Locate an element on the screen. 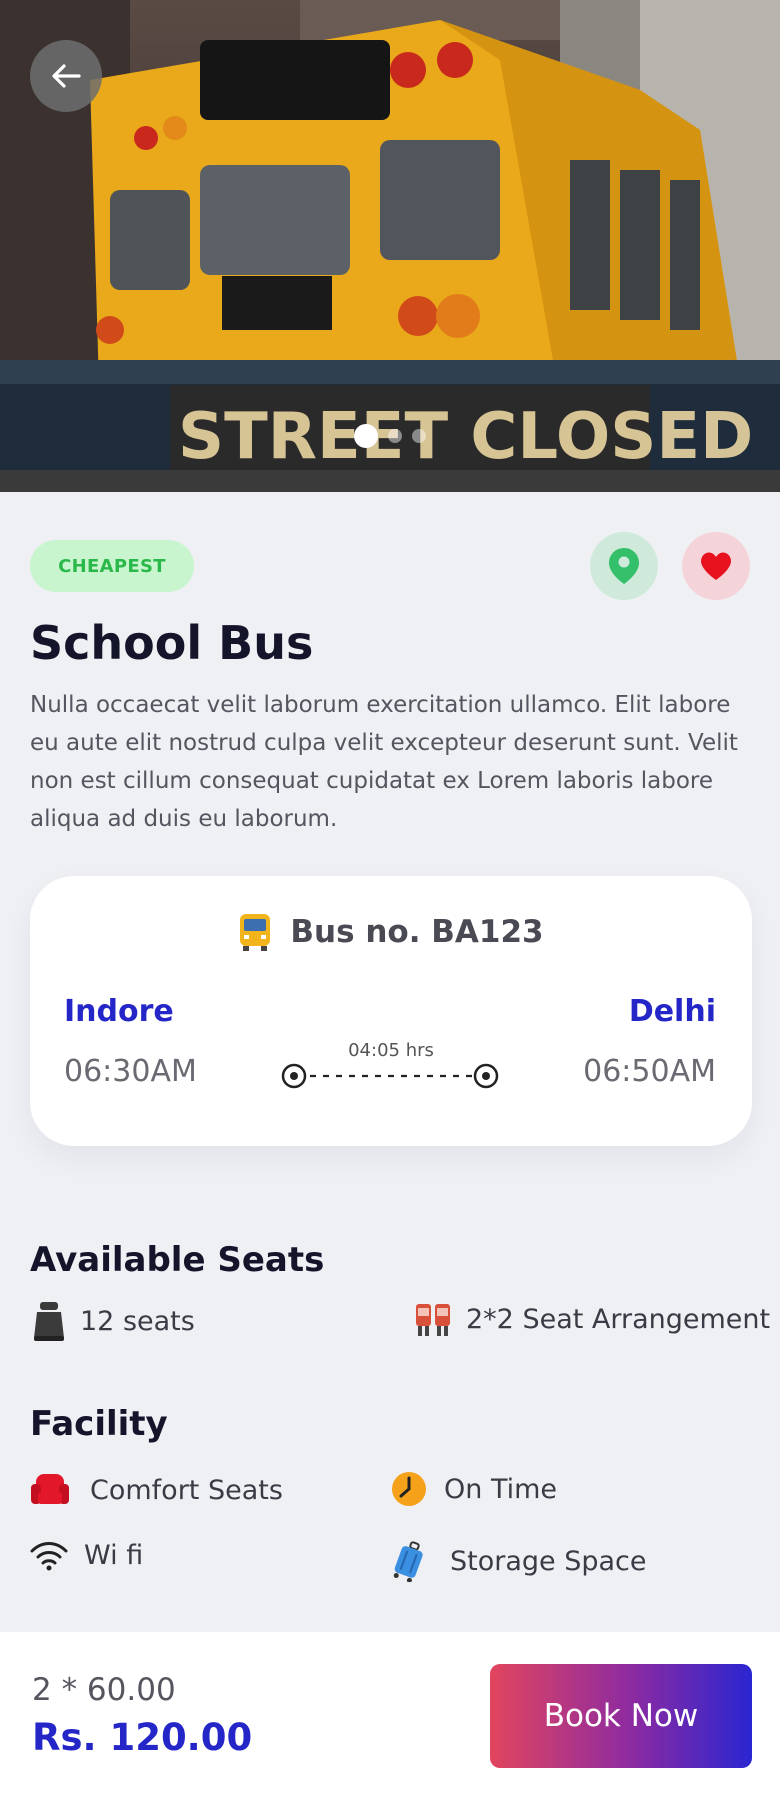 The image size is (780, 1802). route-icon is located at coordinates (390, 1076).